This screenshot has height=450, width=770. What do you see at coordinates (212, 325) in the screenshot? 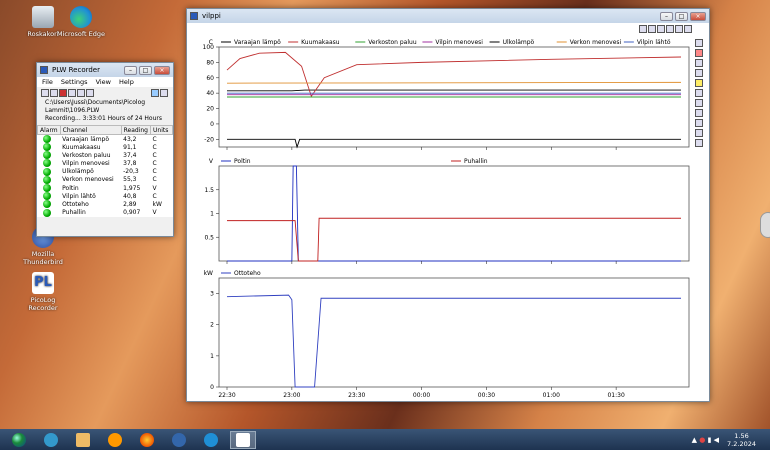
I see `y-tick-label: 2` at bounding box center [212, 325].